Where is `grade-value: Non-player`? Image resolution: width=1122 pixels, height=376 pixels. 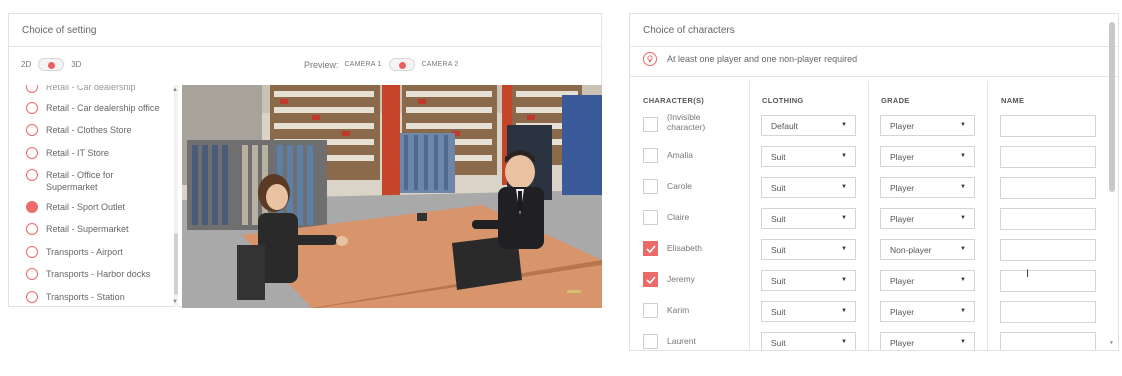
grade-value: Non-player is located at coordinates (911, 249).